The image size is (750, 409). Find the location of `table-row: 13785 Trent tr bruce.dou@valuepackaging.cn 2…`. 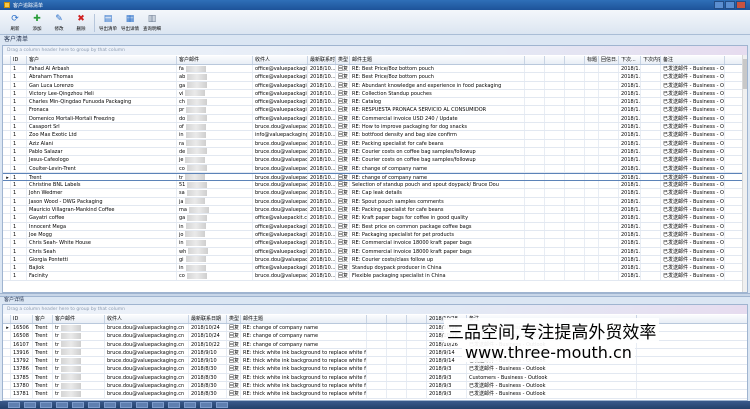

table-row: 13785 Trent tr bruce.dou@valuepackaging.cn 2… is located at coordinates (375, 378).